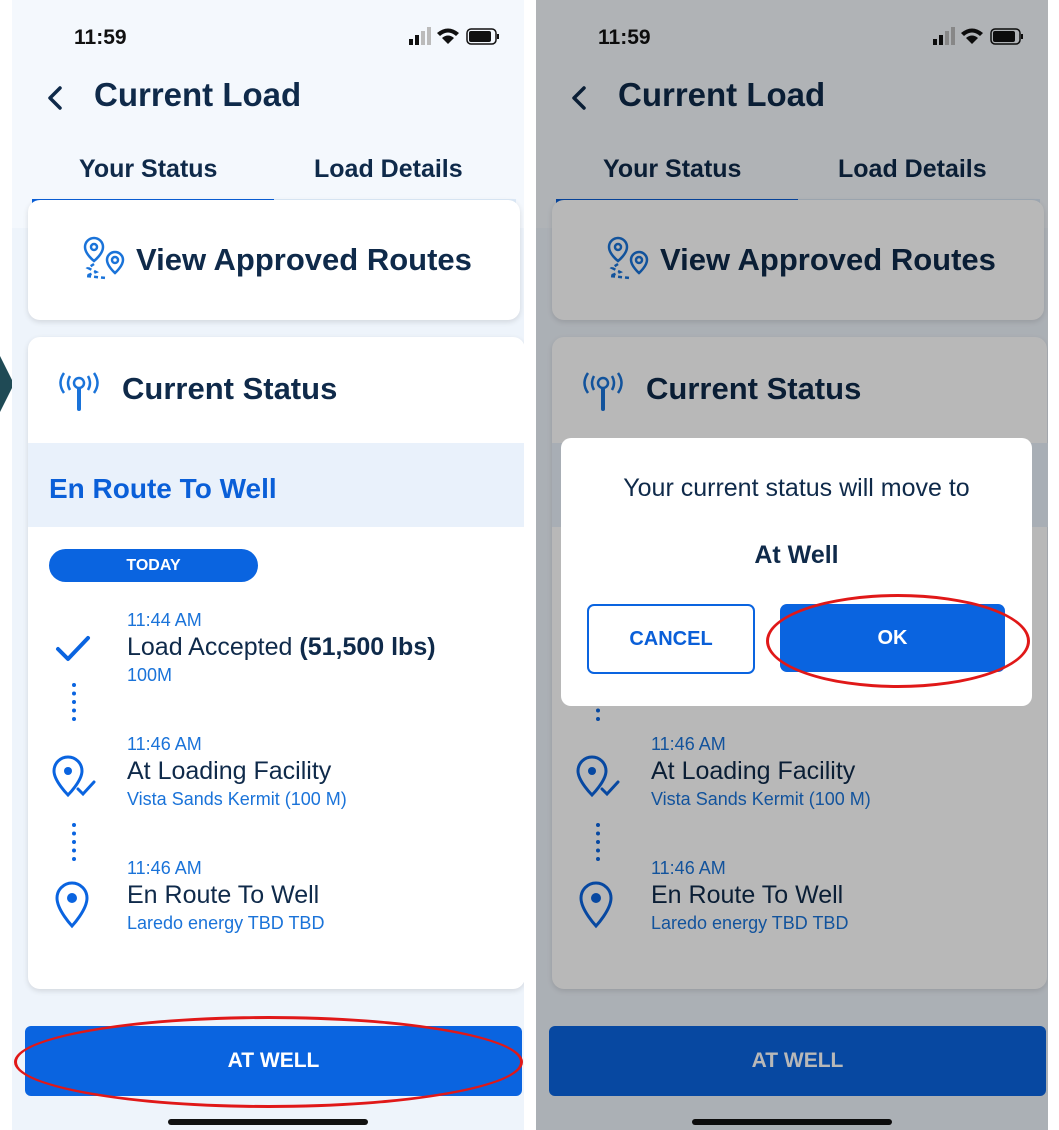  I want to click on home-indicator, so click(268, 1122).